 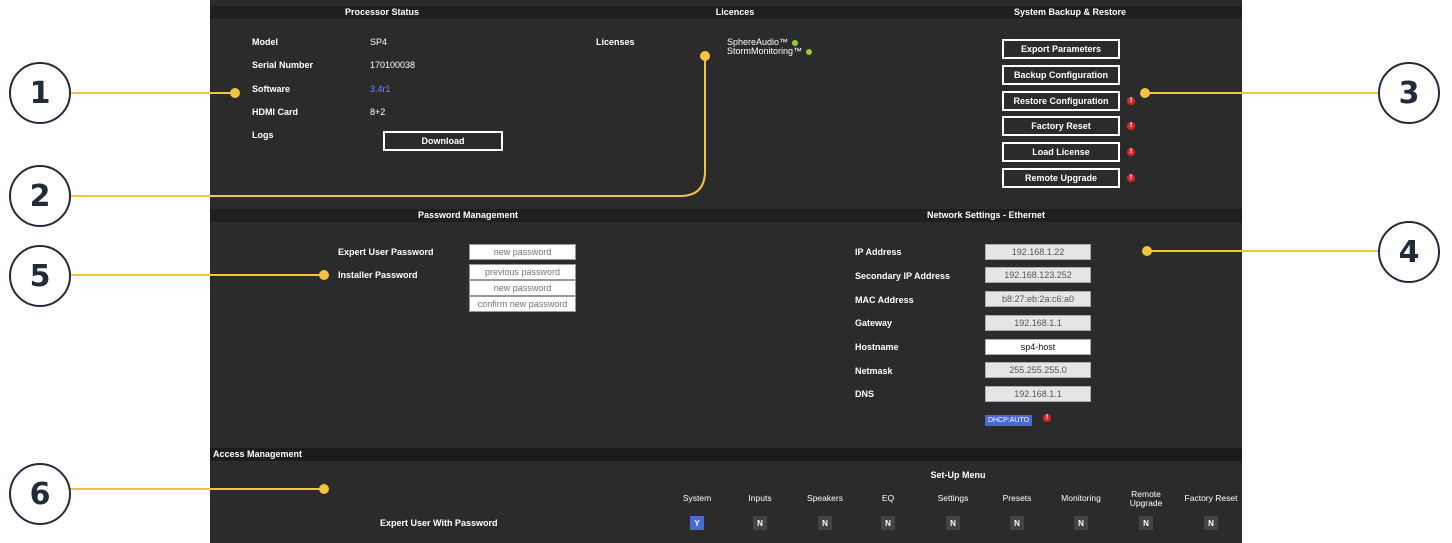 What do you see at coordinates (1017, 498) in the screenshot?
I see `column-presets: Presets` at bounding box center [1017, 498].